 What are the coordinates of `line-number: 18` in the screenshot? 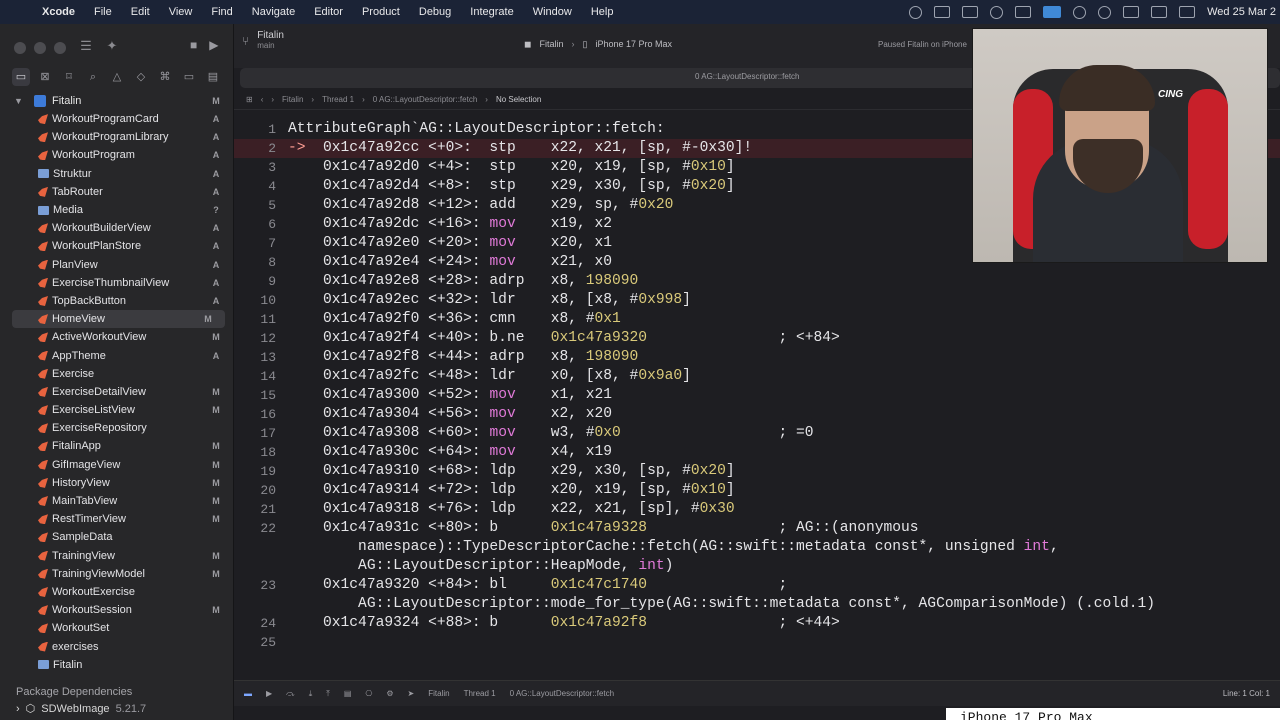 It's located at (255, 452).